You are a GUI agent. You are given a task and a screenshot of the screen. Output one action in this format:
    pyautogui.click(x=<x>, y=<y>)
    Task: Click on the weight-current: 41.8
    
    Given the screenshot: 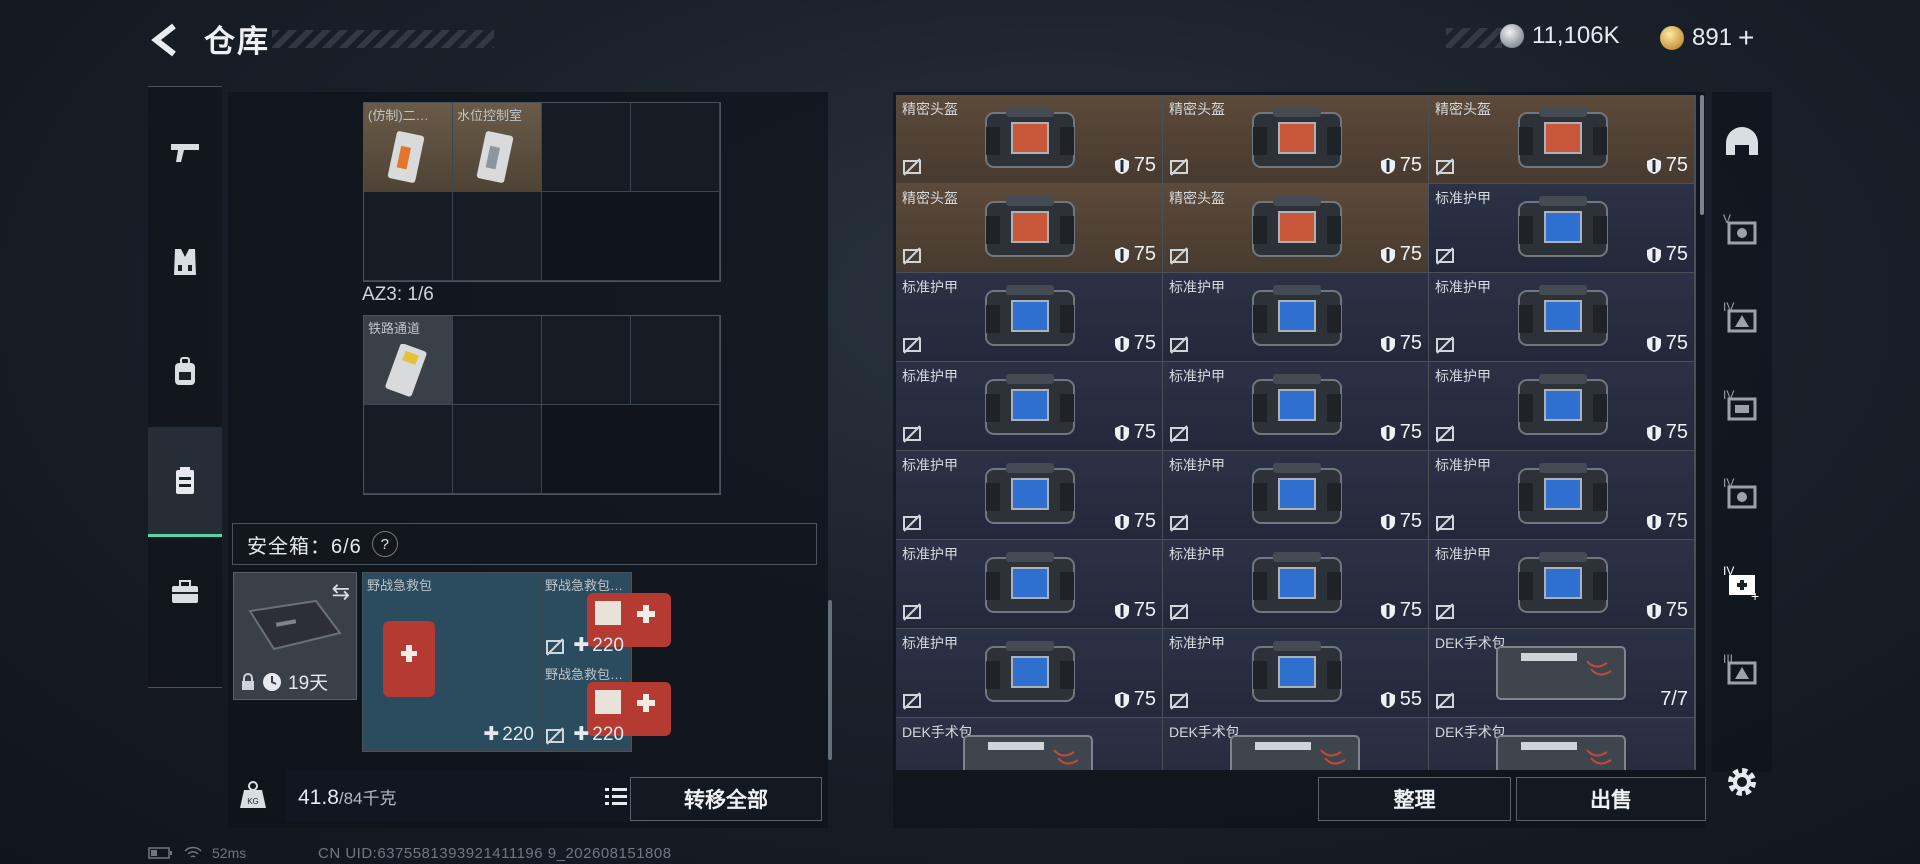 What is the action you would take?
    pyautogui.click(x=318, y=797)
    